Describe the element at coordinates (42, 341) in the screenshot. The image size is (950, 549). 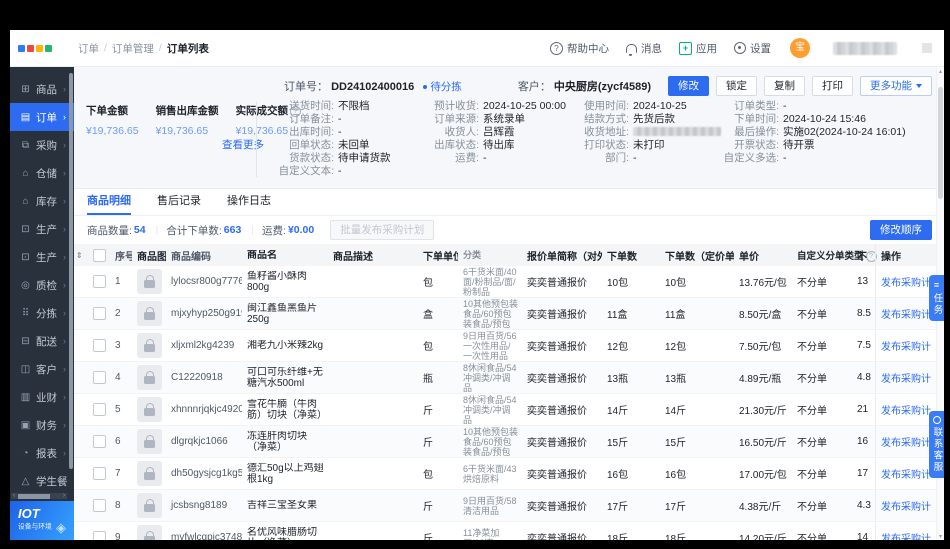
I see `sidebar-item-10: ⊟ 配送 ›` at that location.